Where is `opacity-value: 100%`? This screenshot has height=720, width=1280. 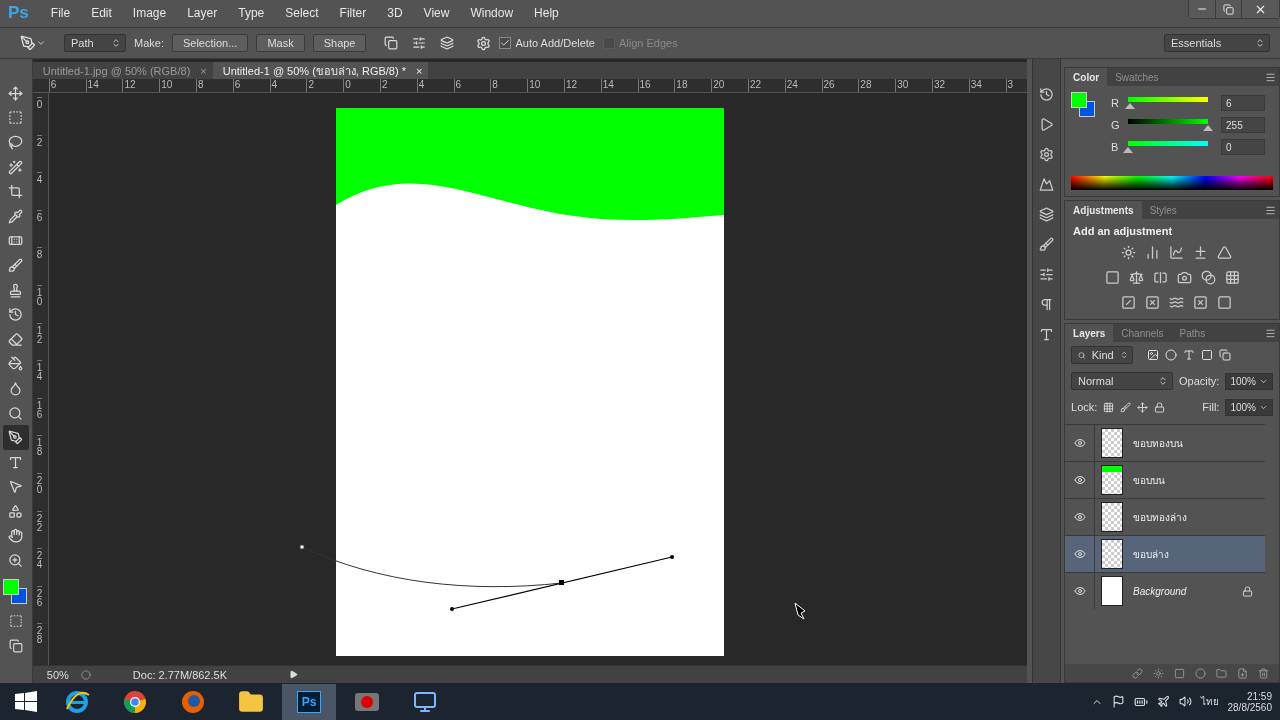 opacity-value: 100% is located at coordinates (1243, 381).